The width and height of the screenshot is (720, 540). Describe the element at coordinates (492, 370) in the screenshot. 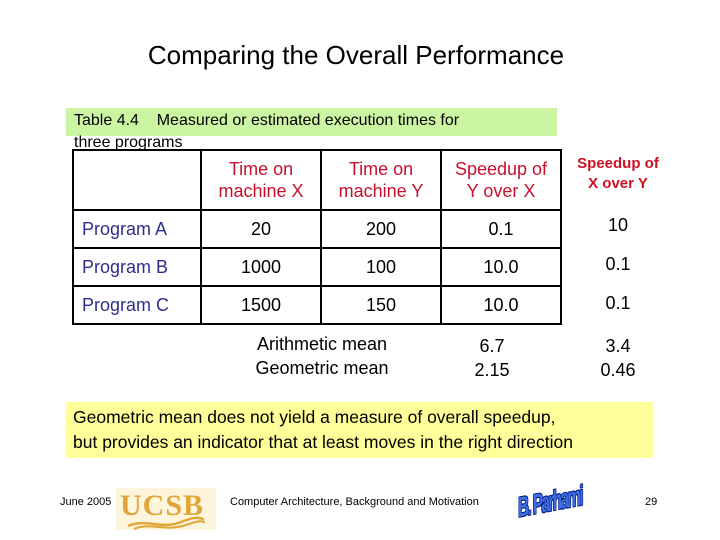

I see `geometric-mean-y-over-x: 2.15` at that location.